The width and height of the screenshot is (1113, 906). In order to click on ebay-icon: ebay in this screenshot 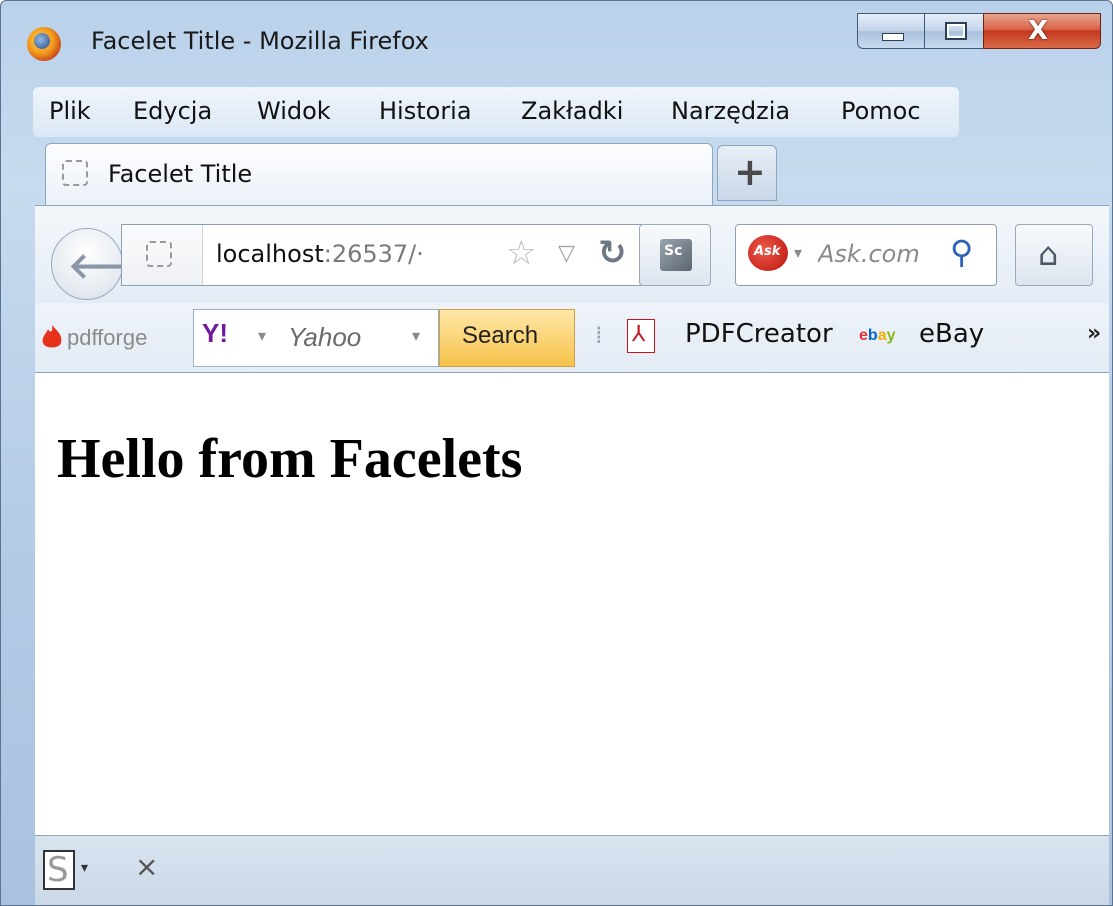, I will do `click(877, 336)`.